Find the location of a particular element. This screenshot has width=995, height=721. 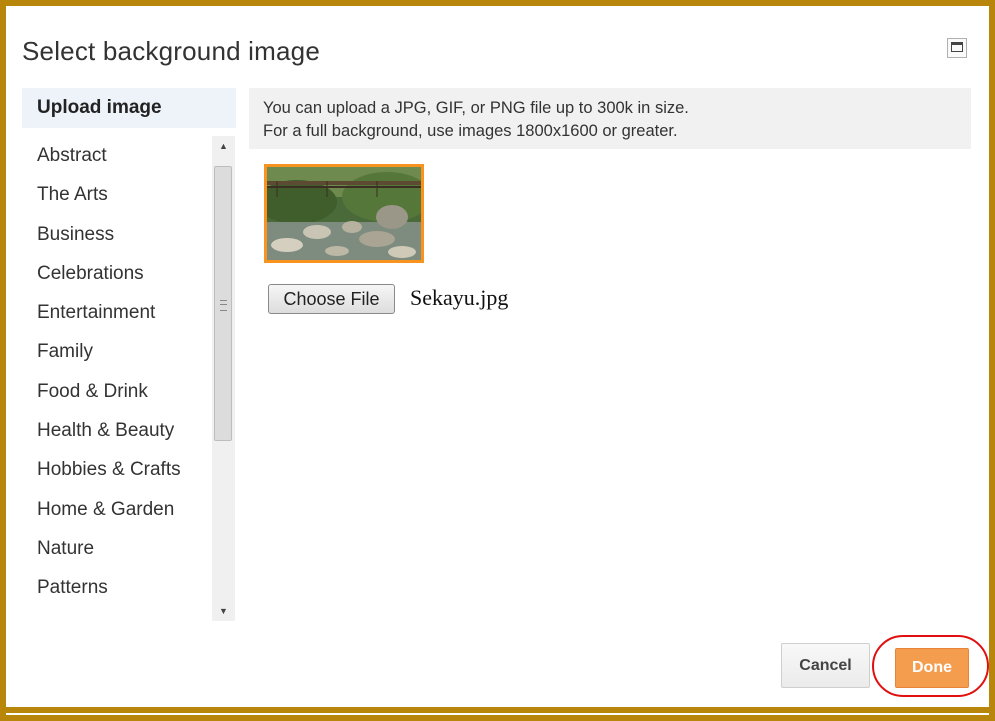

category-item-business: Business is located at coordinates (117, 234).